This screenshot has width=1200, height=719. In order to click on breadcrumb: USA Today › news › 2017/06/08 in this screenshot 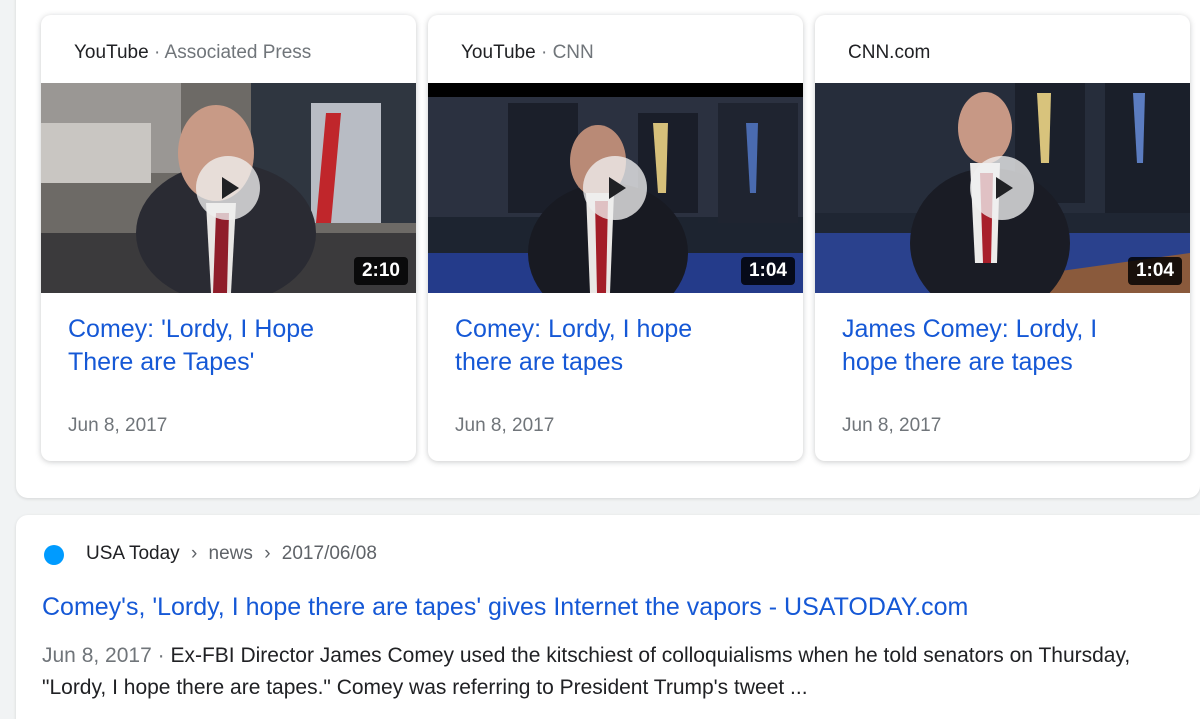, I will do `click(231, 554)`.